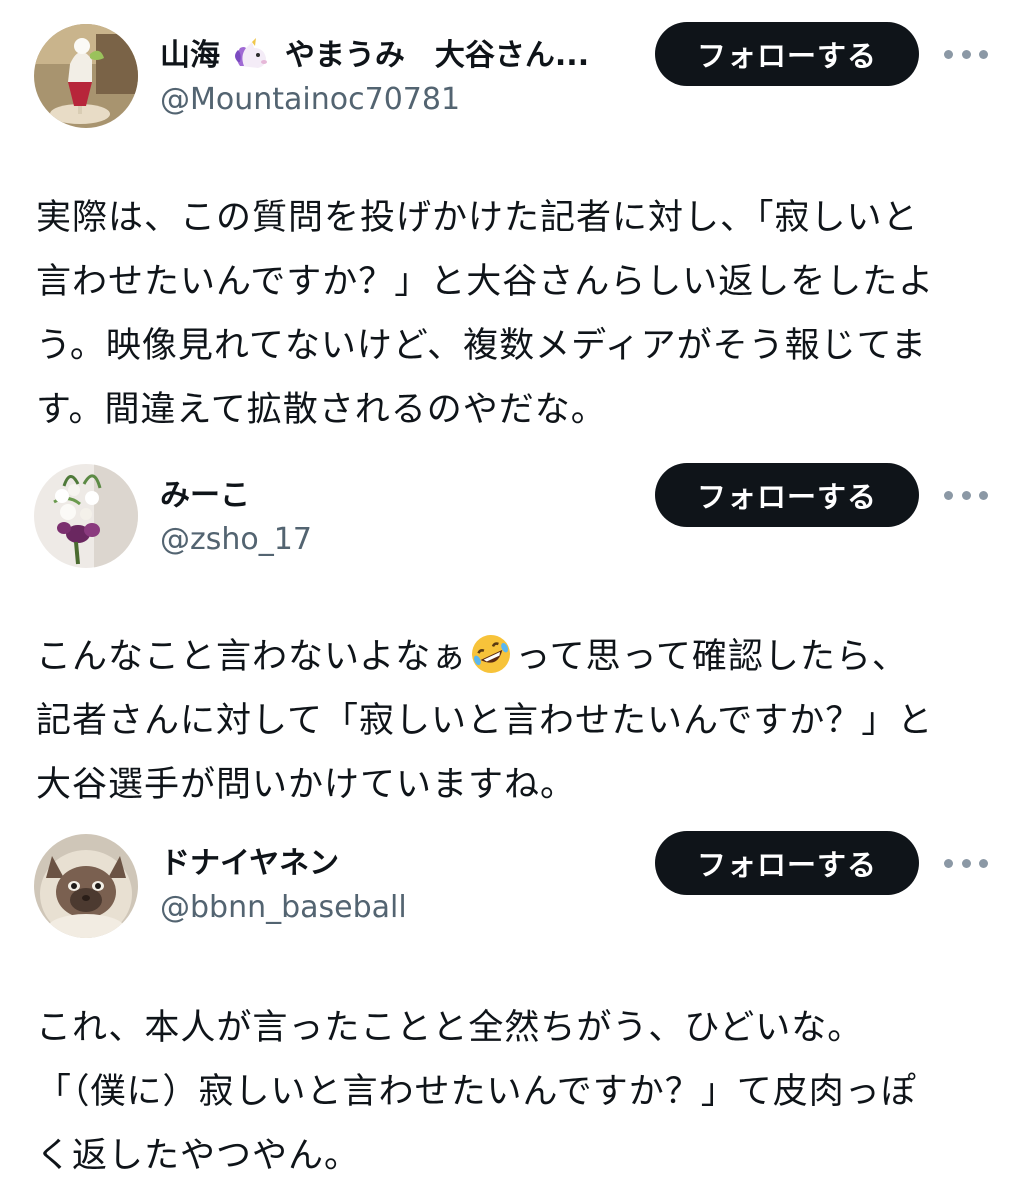  I want to click on rolling-on-floor-laughing-emoji-icon, so click(491, 654).